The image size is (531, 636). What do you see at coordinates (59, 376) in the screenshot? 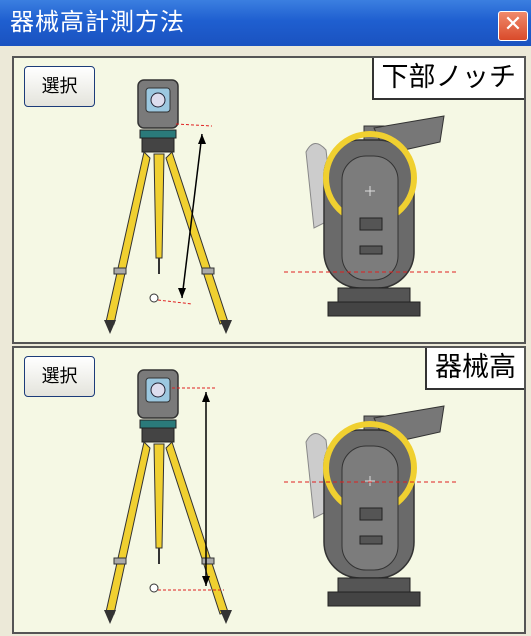
I see `select-button-instrument-height: 選択` at bounding box center [59, 376].